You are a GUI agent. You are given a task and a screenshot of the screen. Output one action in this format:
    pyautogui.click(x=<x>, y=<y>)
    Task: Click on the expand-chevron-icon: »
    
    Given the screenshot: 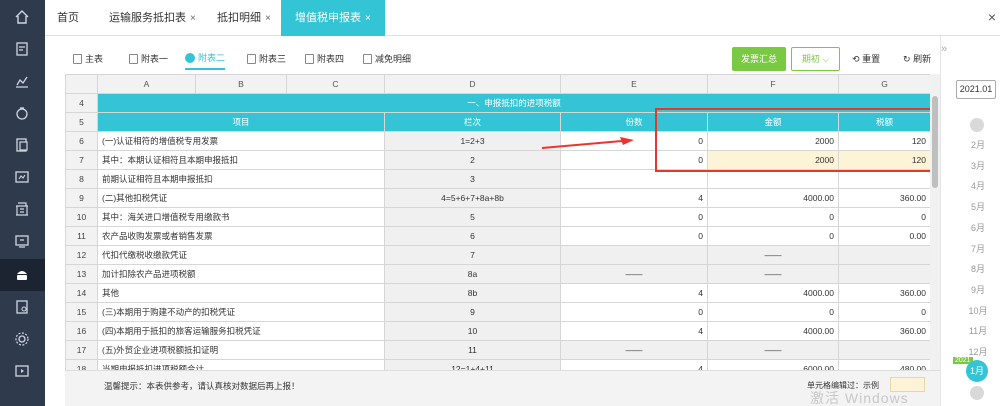 What is the action you would take?
    pyautogui.click(x=944, y=49)
    